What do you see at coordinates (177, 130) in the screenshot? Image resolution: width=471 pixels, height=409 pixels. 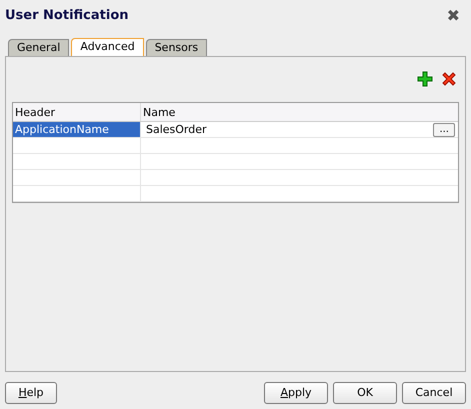 I see `table-cell-text: SalesOrder` at bounding box center [177, 130].